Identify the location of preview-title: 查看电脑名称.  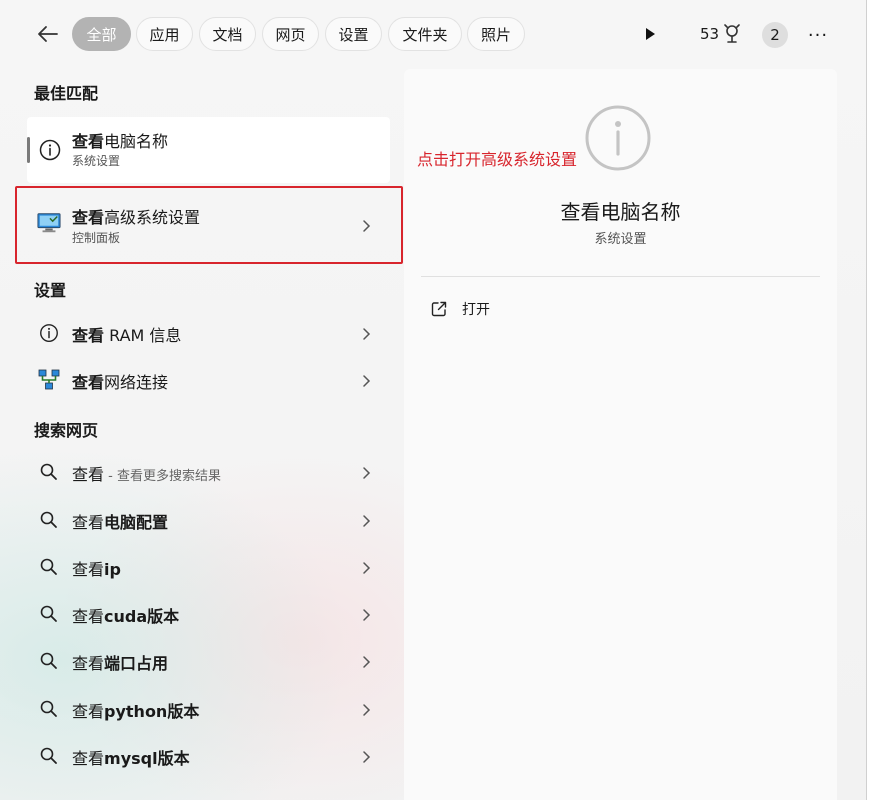
(620, 212).